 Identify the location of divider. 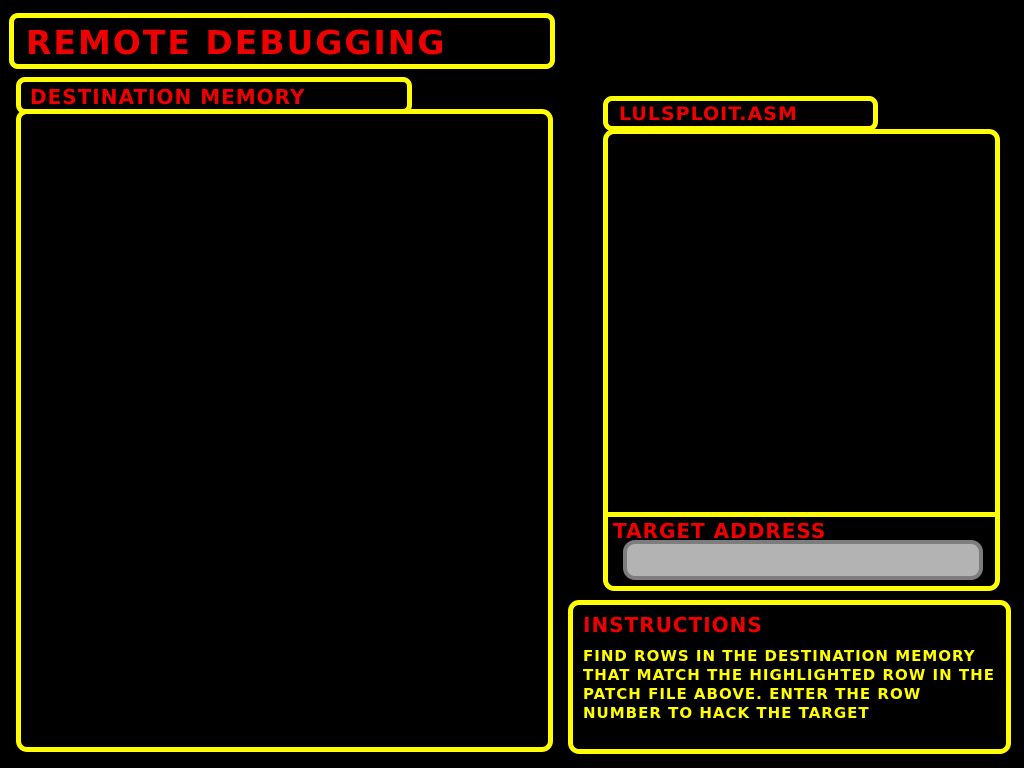
(801, 514).